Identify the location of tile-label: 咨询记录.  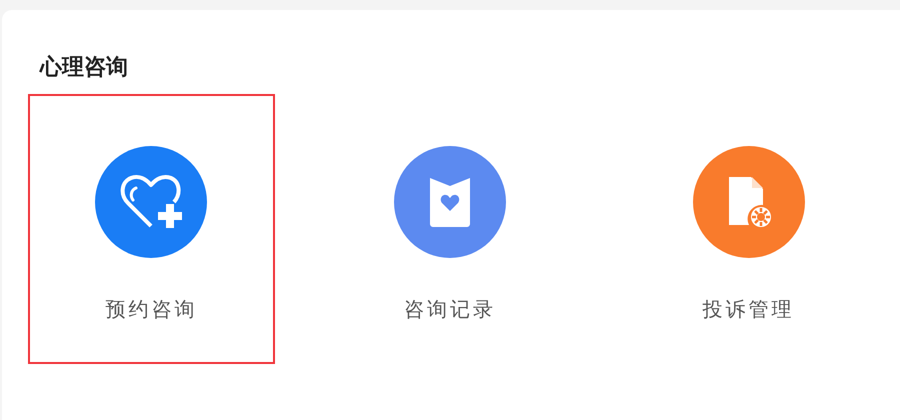
(450, 309).